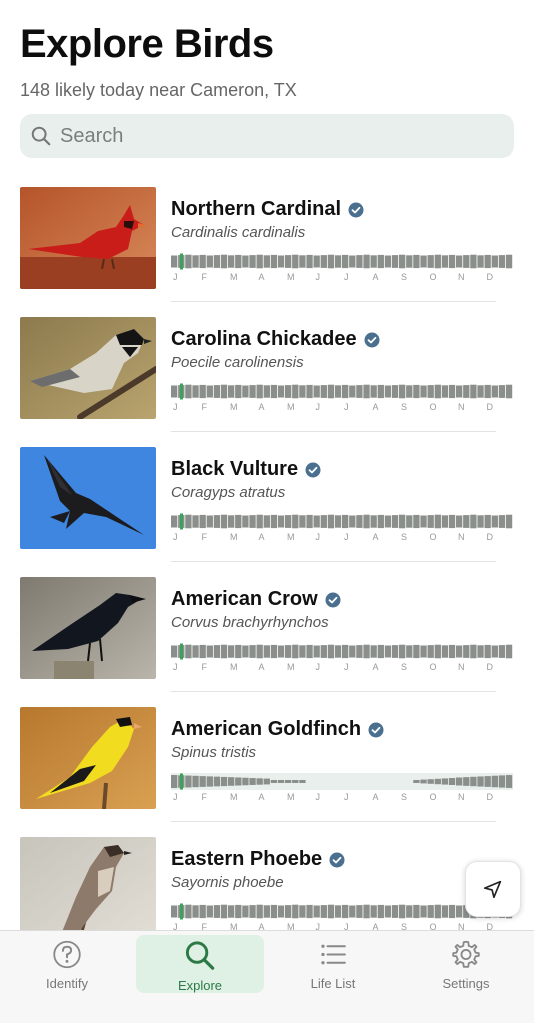 Image resolution: width=534 pixels, height=1023 pixels. I want to click on search-icon, so click(200, 955).